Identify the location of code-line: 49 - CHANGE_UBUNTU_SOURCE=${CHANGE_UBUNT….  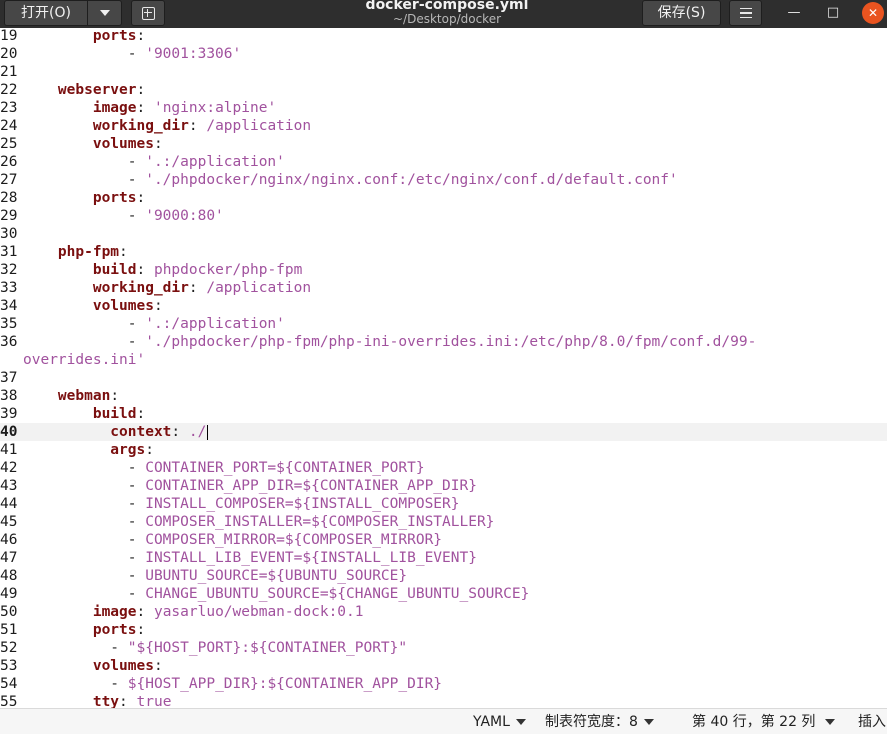
(443, 594).